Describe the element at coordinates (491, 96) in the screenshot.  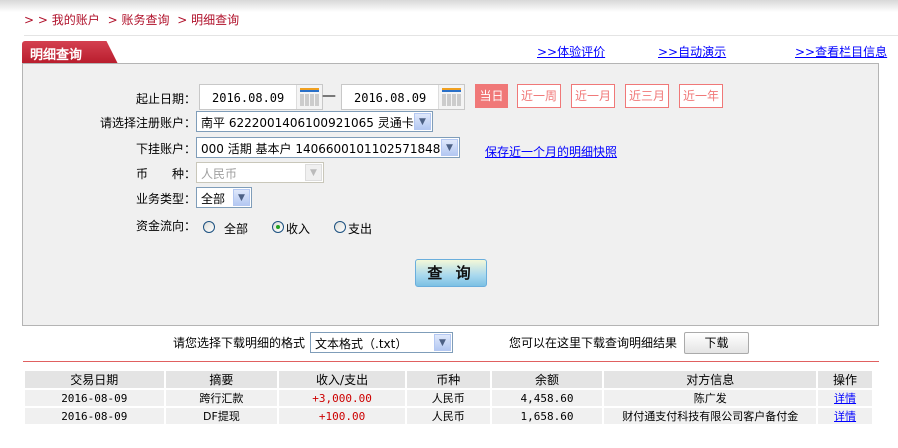
I see `range-today-button: 当日` at that location.